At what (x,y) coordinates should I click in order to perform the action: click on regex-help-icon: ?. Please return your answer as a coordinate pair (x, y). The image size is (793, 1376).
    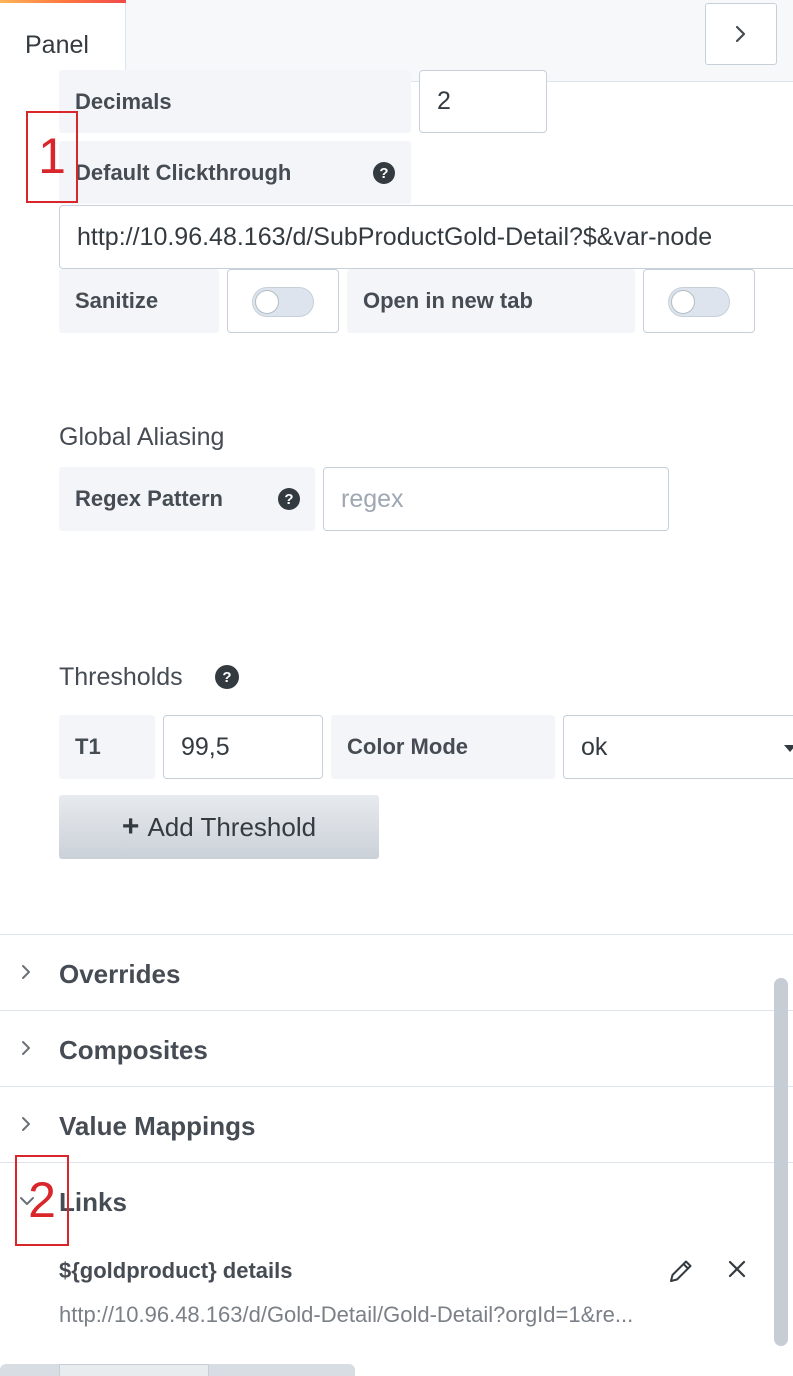
    Looking at the image, I should click on (289, 499).